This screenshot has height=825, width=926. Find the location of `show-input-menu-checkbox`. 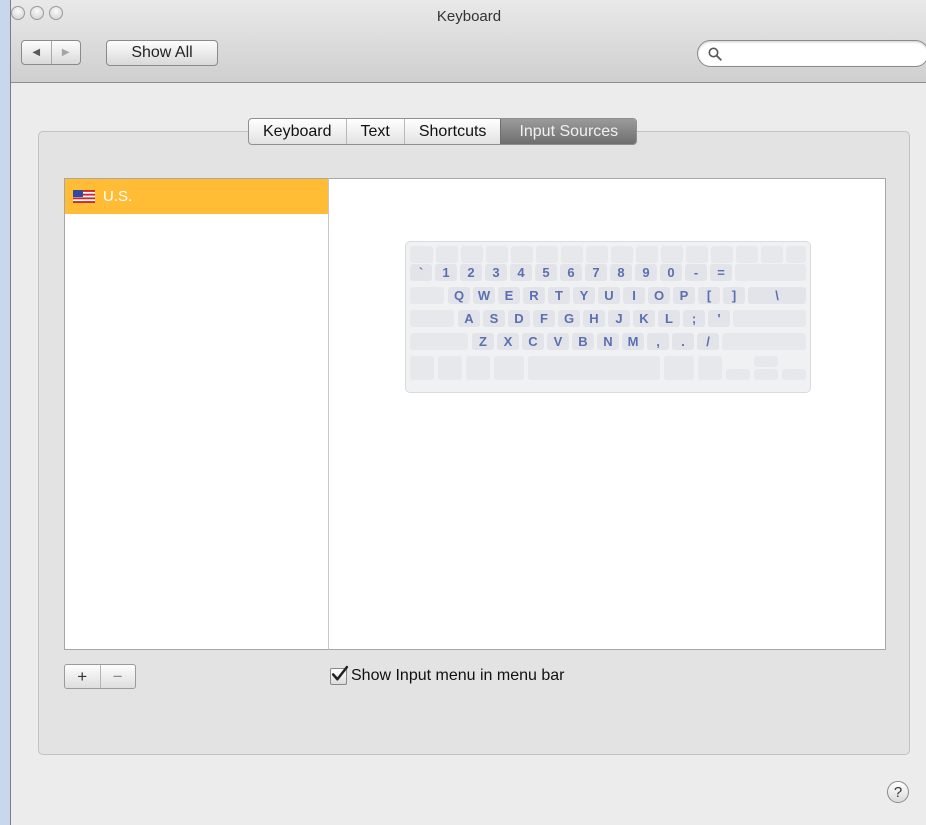

show-input-menu-checkbox is located at coordinates (339, 675).